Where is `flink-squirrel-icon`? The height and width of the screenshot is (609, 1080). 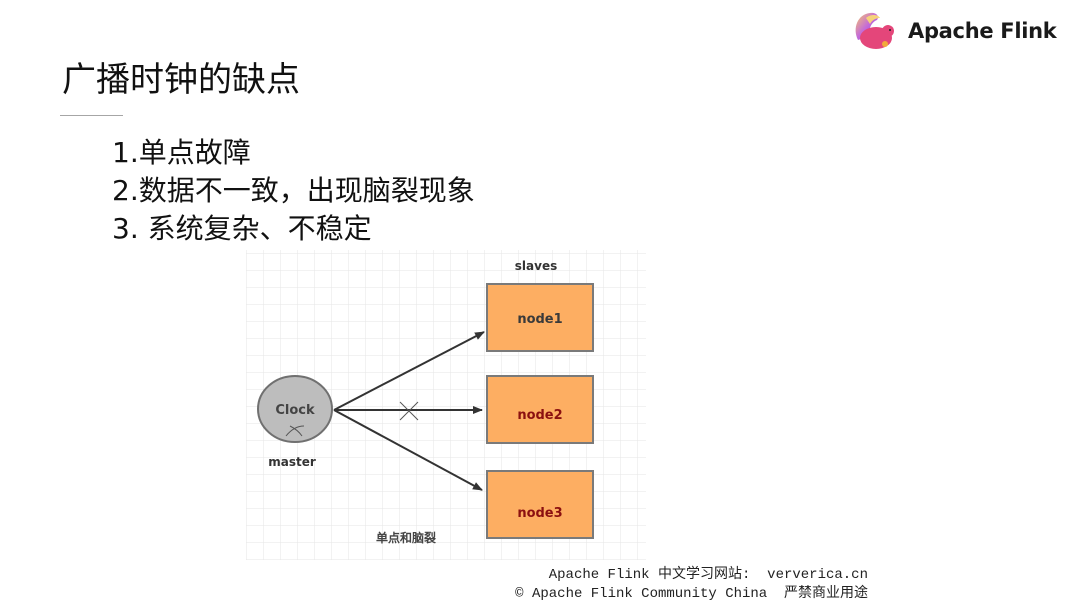 flink-squirrel-icon is located at coordinates (874, 30).